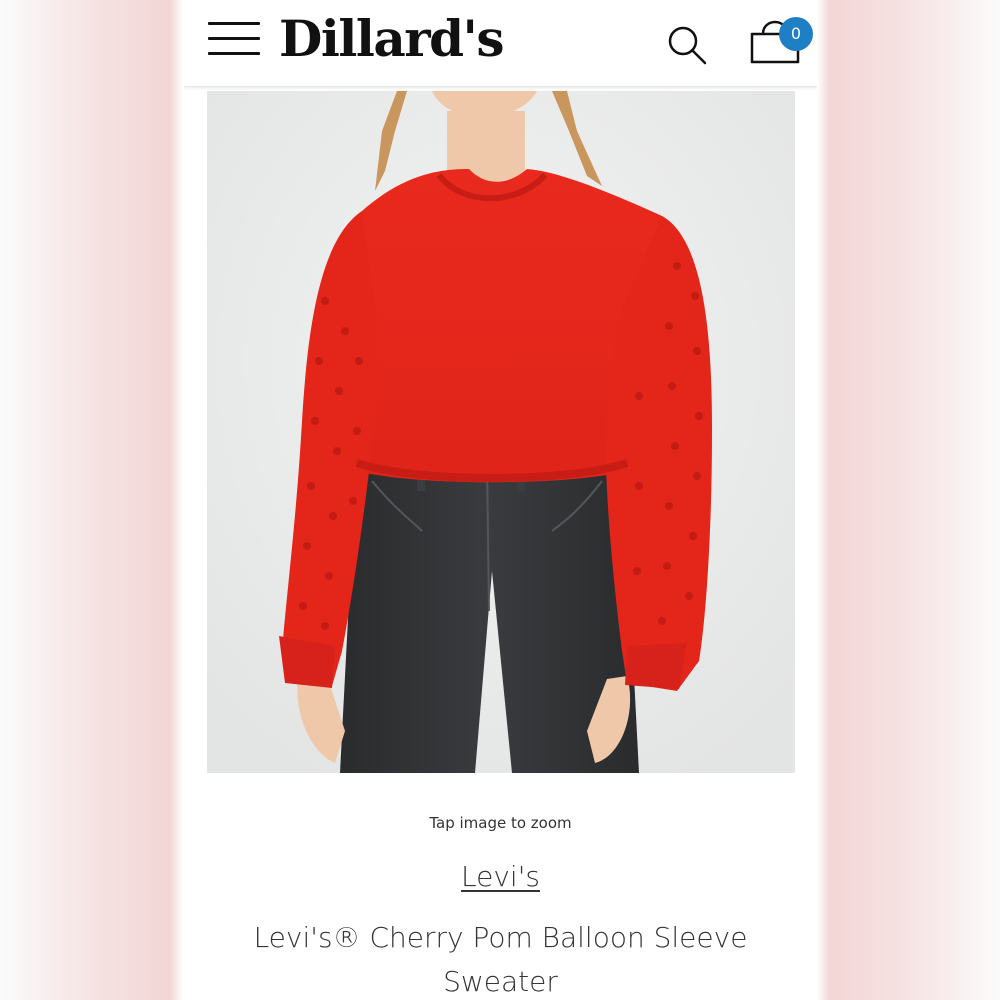 This screenshot has width=1000, height=1000. I want to click on brand-link-wrapper: Levi's, so click(500, 876).